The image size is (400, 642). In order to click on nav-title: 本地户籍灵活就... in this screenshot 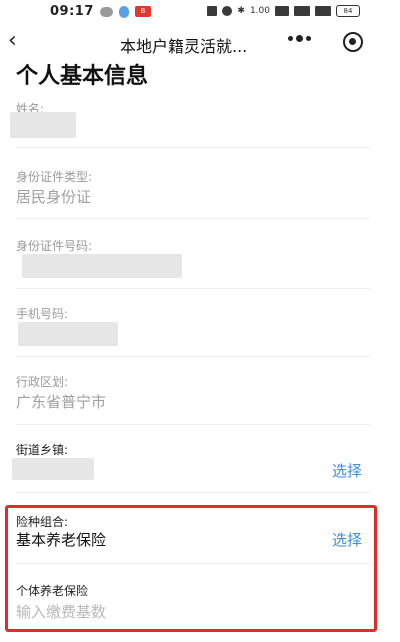, I will do `click(184, 46)`.